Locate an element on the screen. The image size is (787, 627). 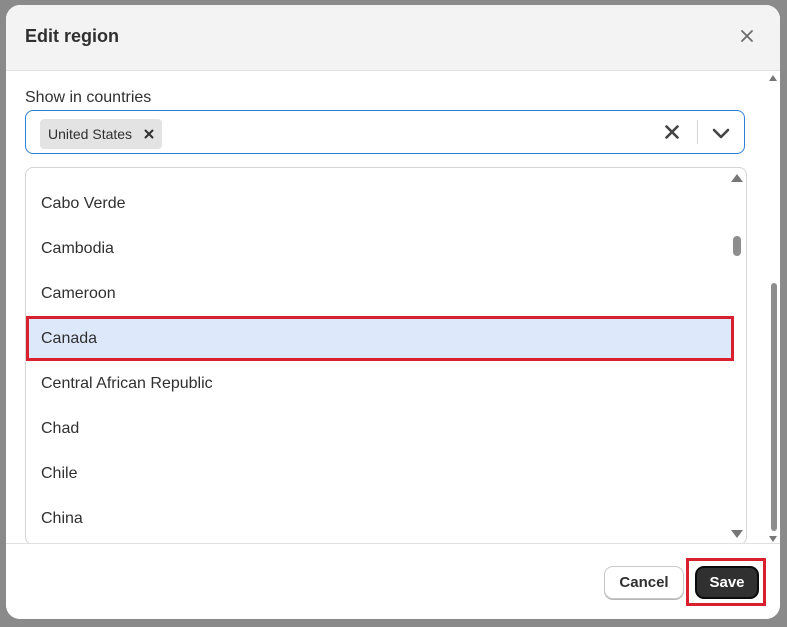
scroll-up-arrow-icon is located at coordinates (737, 178).